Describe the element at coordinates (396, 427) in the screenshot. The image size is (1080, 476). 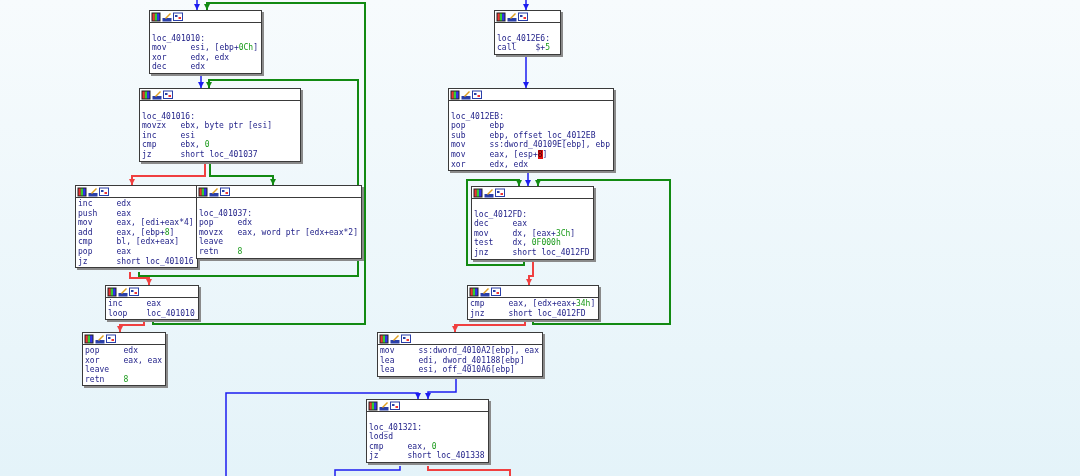
I see `code-label: loc_401321:` at that location.